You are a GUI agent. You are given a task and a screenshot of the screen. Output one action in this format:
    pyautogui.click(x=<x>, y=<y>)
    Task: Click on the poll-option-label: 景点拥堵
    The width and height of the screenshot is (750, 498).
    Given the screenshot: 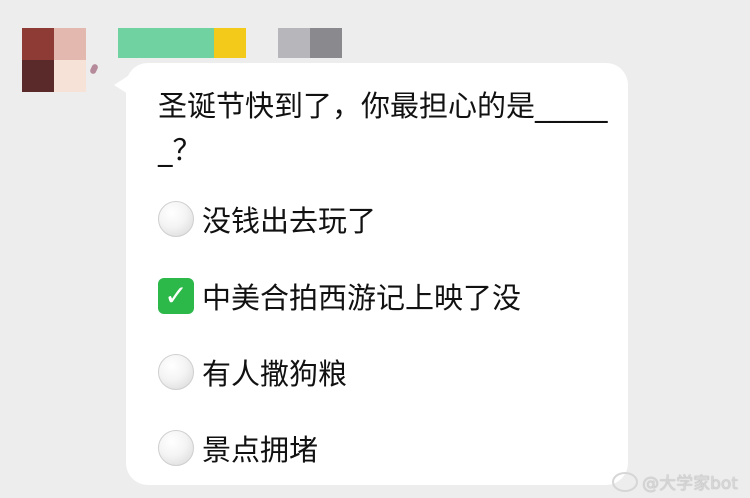 What is the action you would take?
    pyautogui.click(x=260, y=450)
    